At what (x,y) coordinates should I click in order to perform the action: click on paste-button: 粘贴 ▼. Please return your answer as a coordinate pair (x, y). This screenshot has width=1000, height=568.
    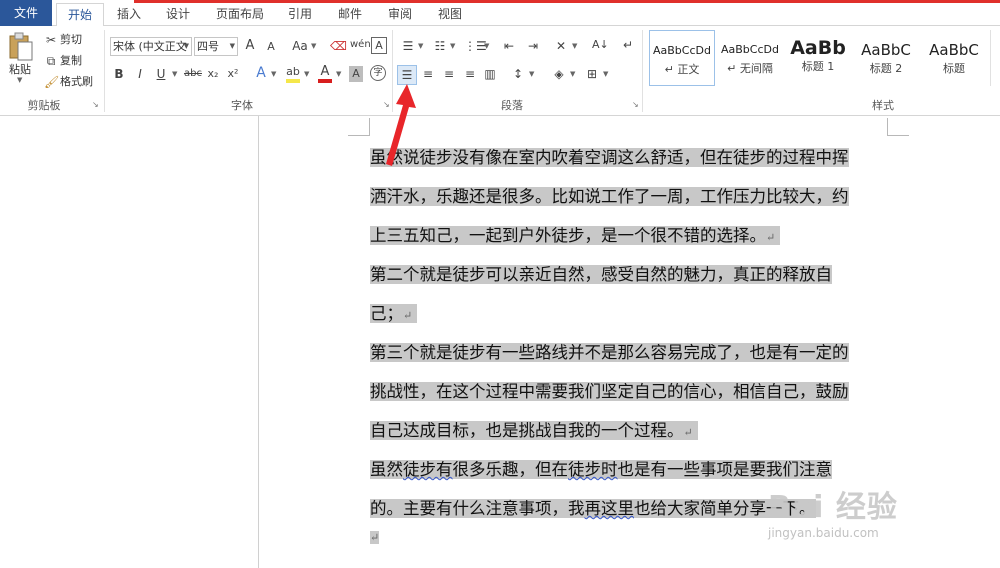
    Looking at the image, I should click on (21, 58).